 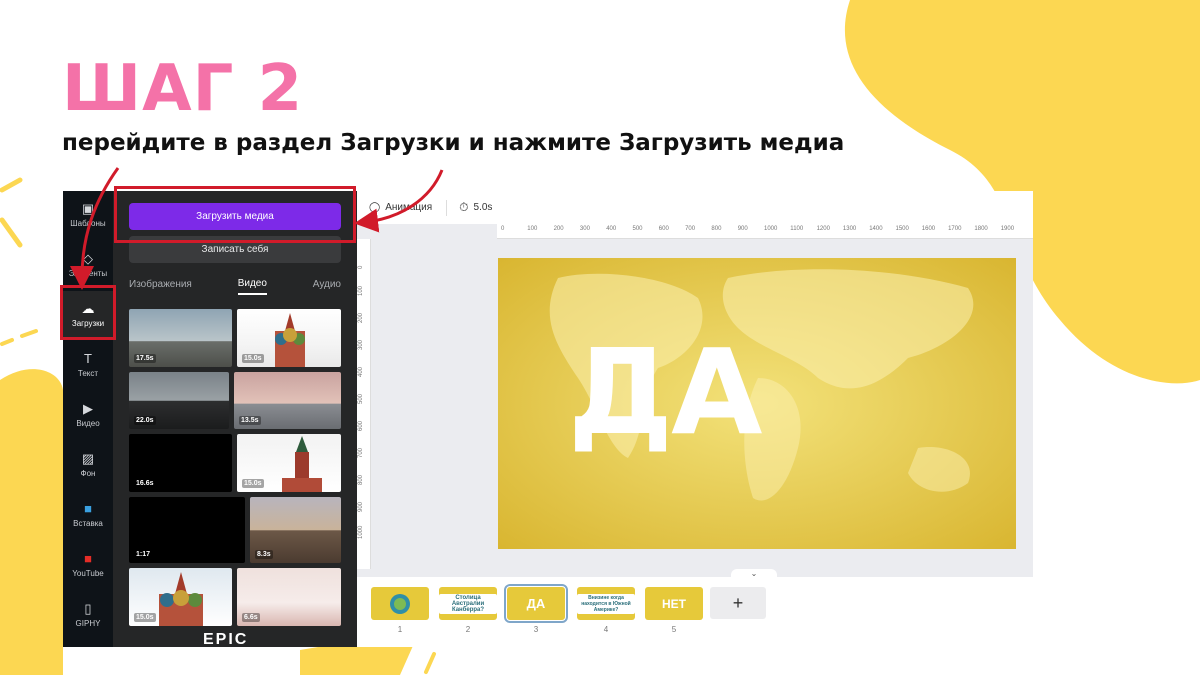 I want to click on rail-label: Фон, so click(x=88, y=473).